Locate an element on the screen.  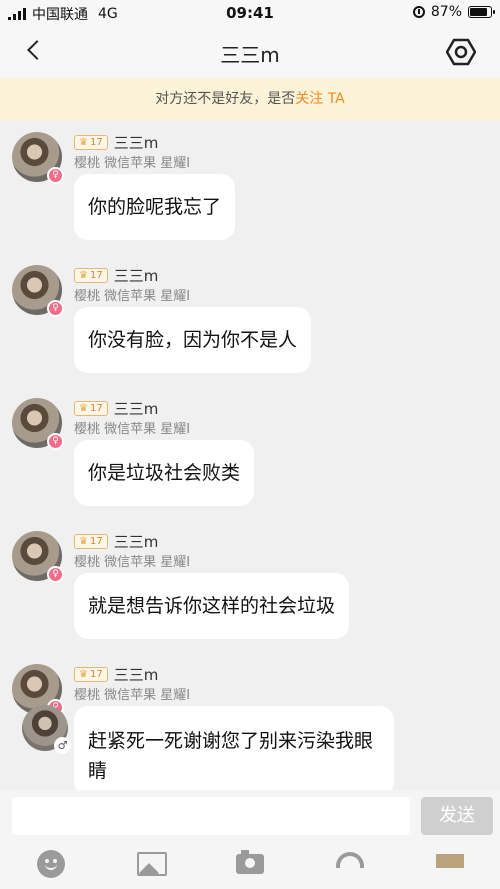
follow-banner: 对方还不是好友，是否关注 TA is located at coordinates (250, 99).